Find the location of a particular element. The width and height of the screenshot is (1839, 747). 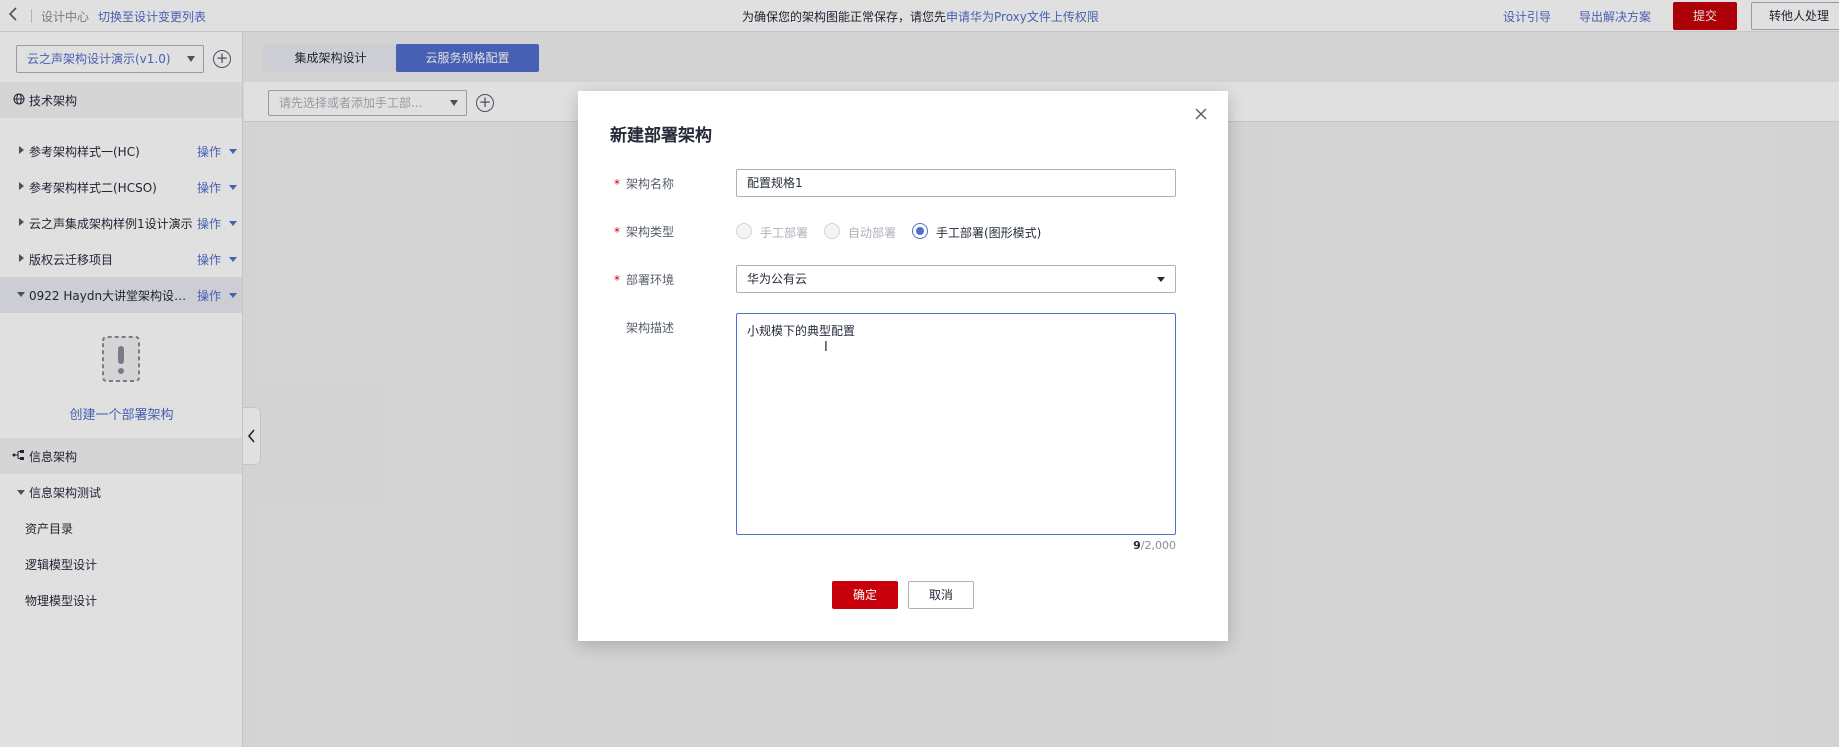

deploy-env-value: 华为公有云 is located at coordinates (777, 279).